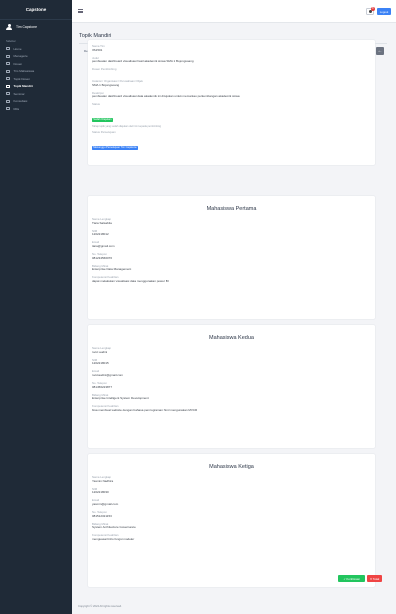 Image resolution: width=396 pixels, height=614 pixels. What do you see at coordinates (19, 93) in the screenshot?
I see `sidebar-item-label: Seminar` at bounding box center [19, 93].